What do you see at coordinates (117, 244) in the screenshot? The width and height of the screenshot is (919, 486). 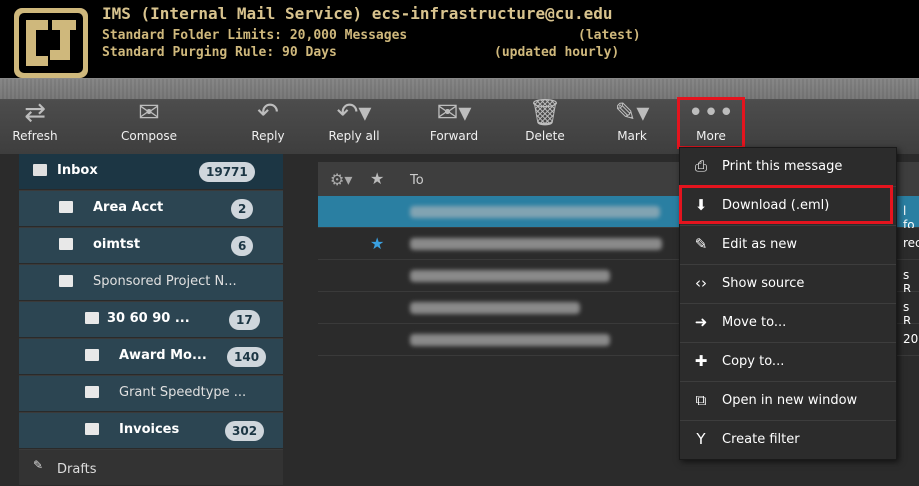 I see `folder-label: oimtst` at bounding box center [117, 244].